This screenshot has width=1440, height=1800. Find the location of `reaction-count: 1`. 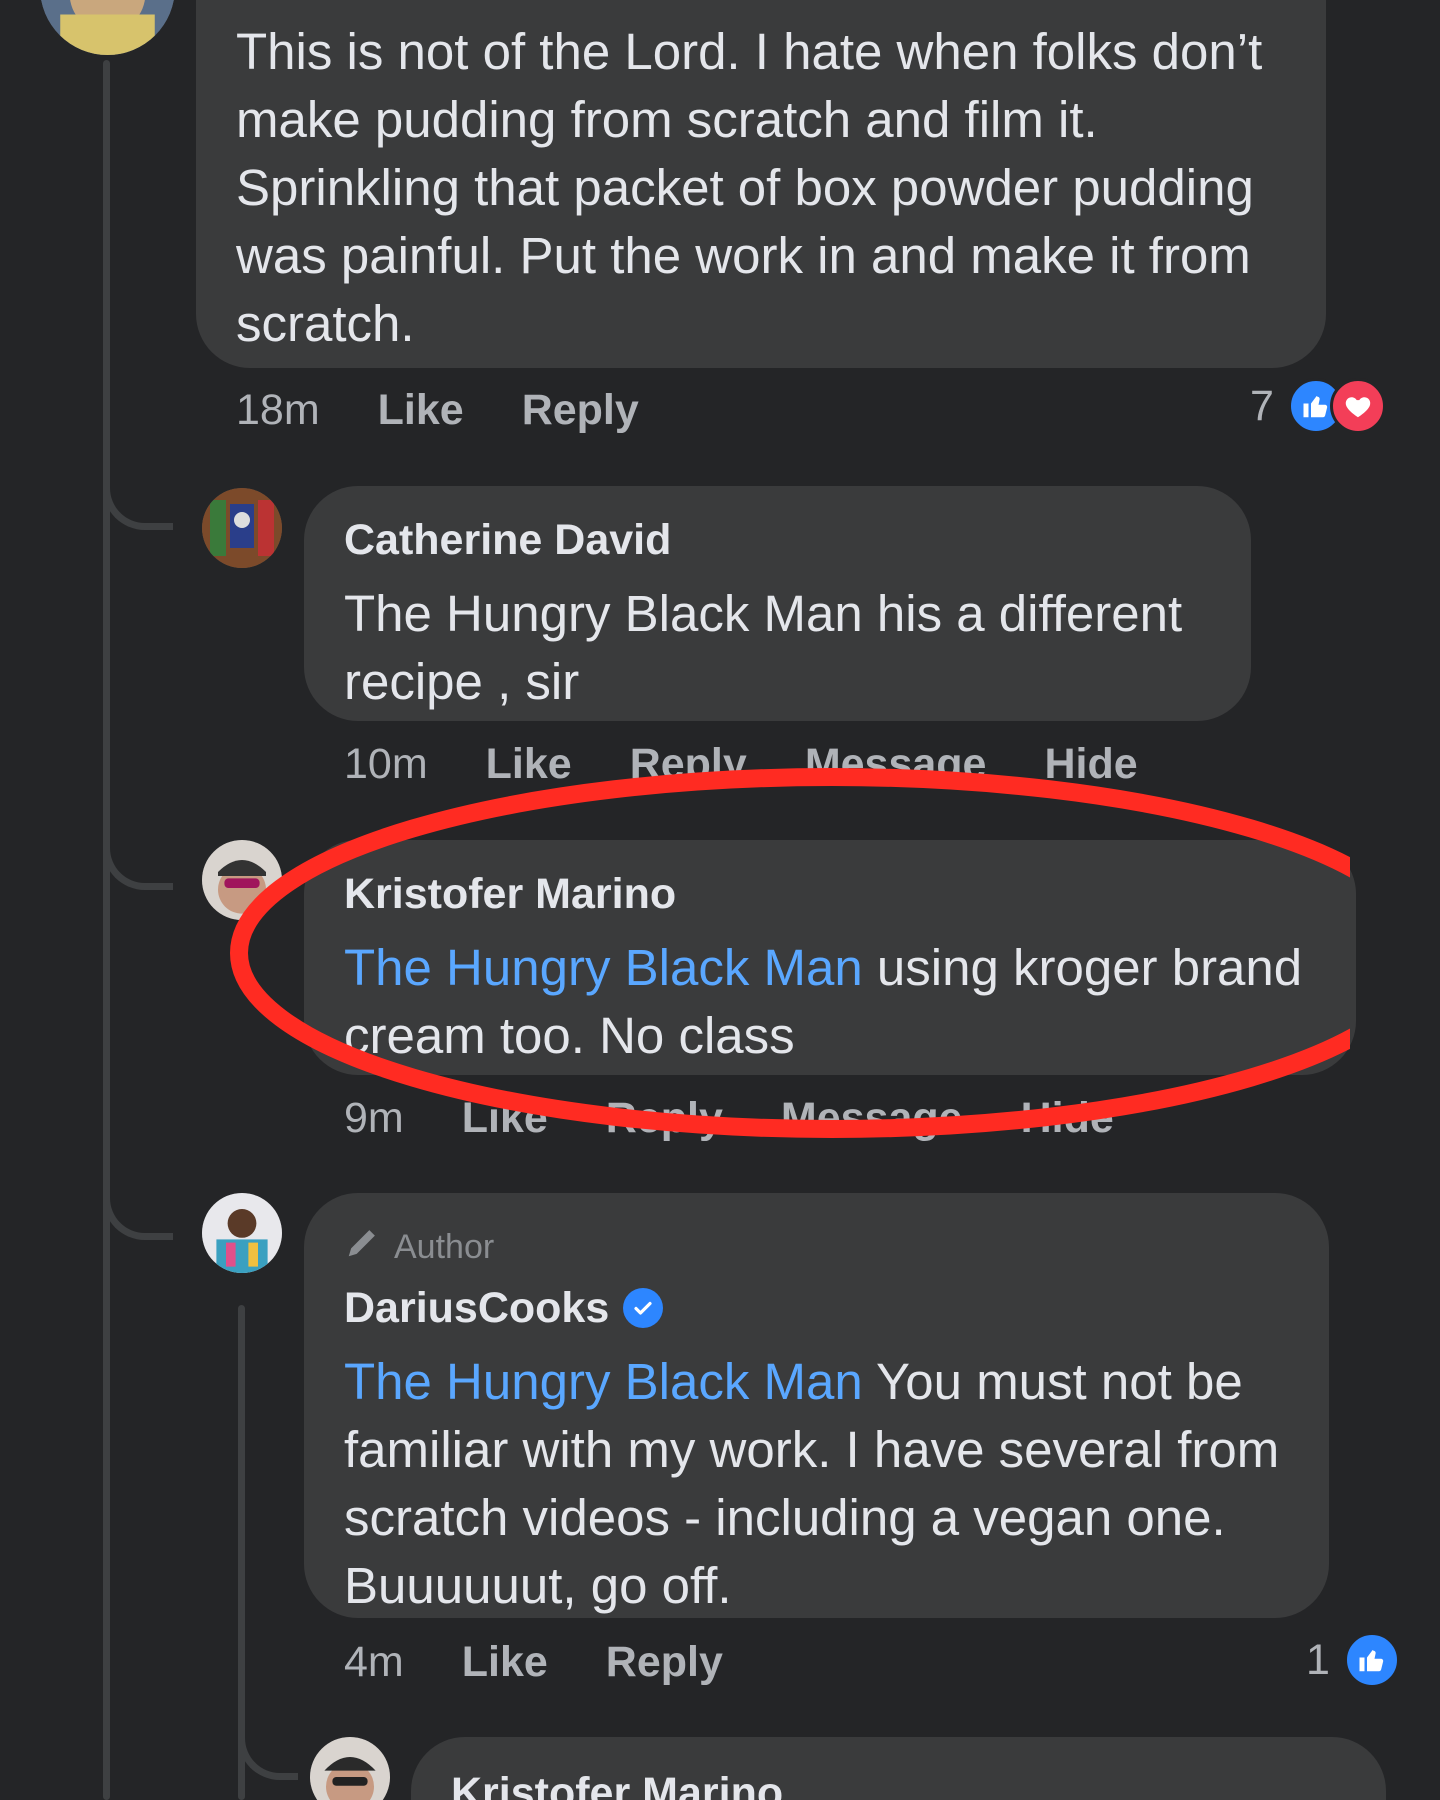

reaction-count: 1 is located at coordinates (1318, 1659).